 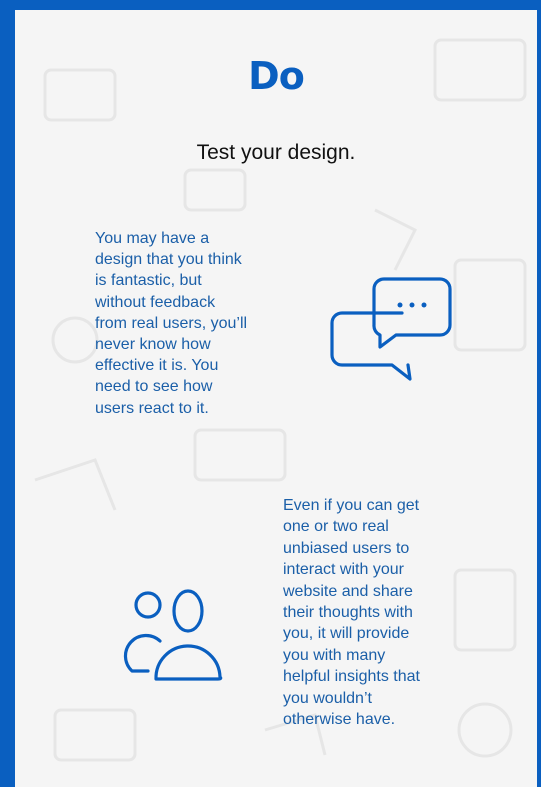 What do you see at coordinates (348, 591) in the screenshot?
I see `paragraph-line: website and share` at bounding box center [348, 591].